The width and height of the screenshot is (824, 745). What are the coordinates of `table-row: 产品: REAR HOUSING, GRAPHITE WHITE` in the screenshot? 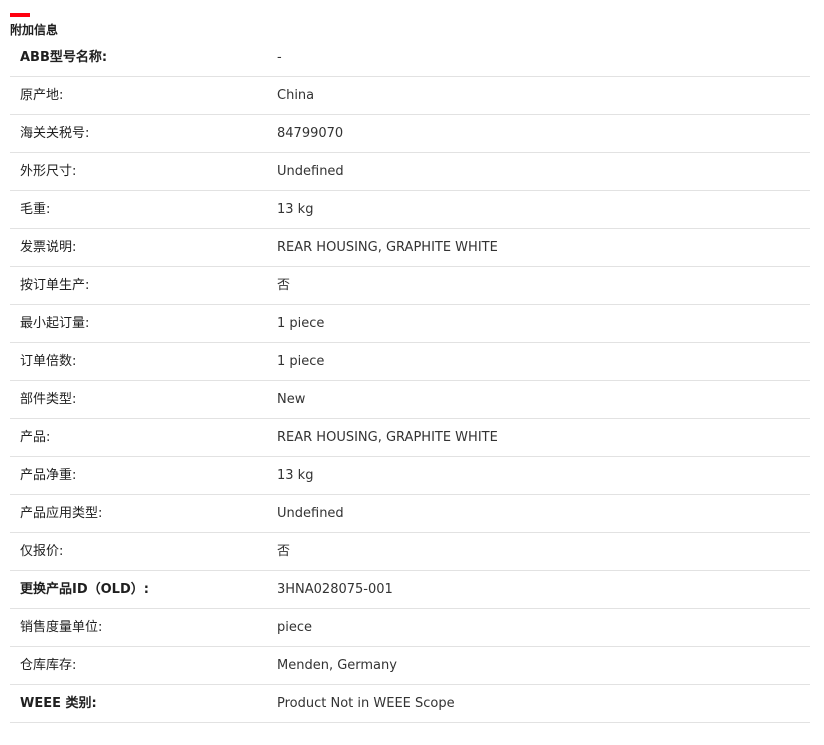 It's located at (410, 438).